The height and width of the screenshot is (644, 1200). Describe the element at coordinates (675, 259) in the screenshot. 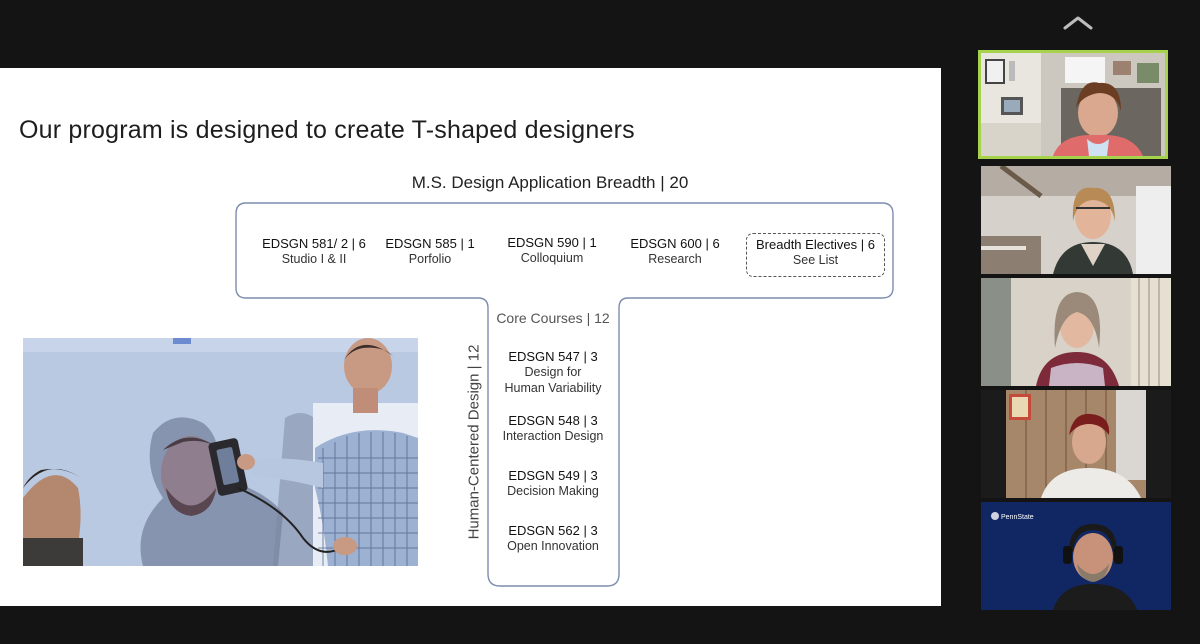

I see `course-name: Research` at that location.